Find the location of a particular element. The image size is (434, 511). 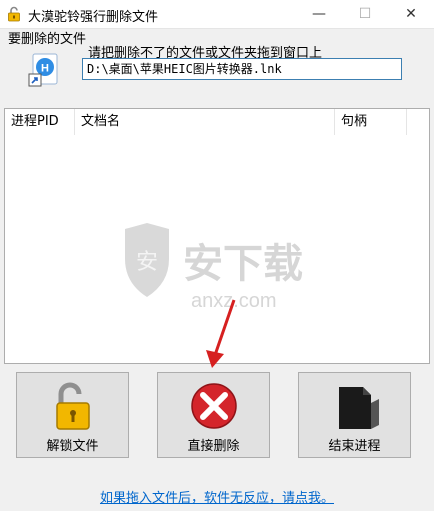

delete-directly-button: 直接删除 is located at coordinates (213, 415).